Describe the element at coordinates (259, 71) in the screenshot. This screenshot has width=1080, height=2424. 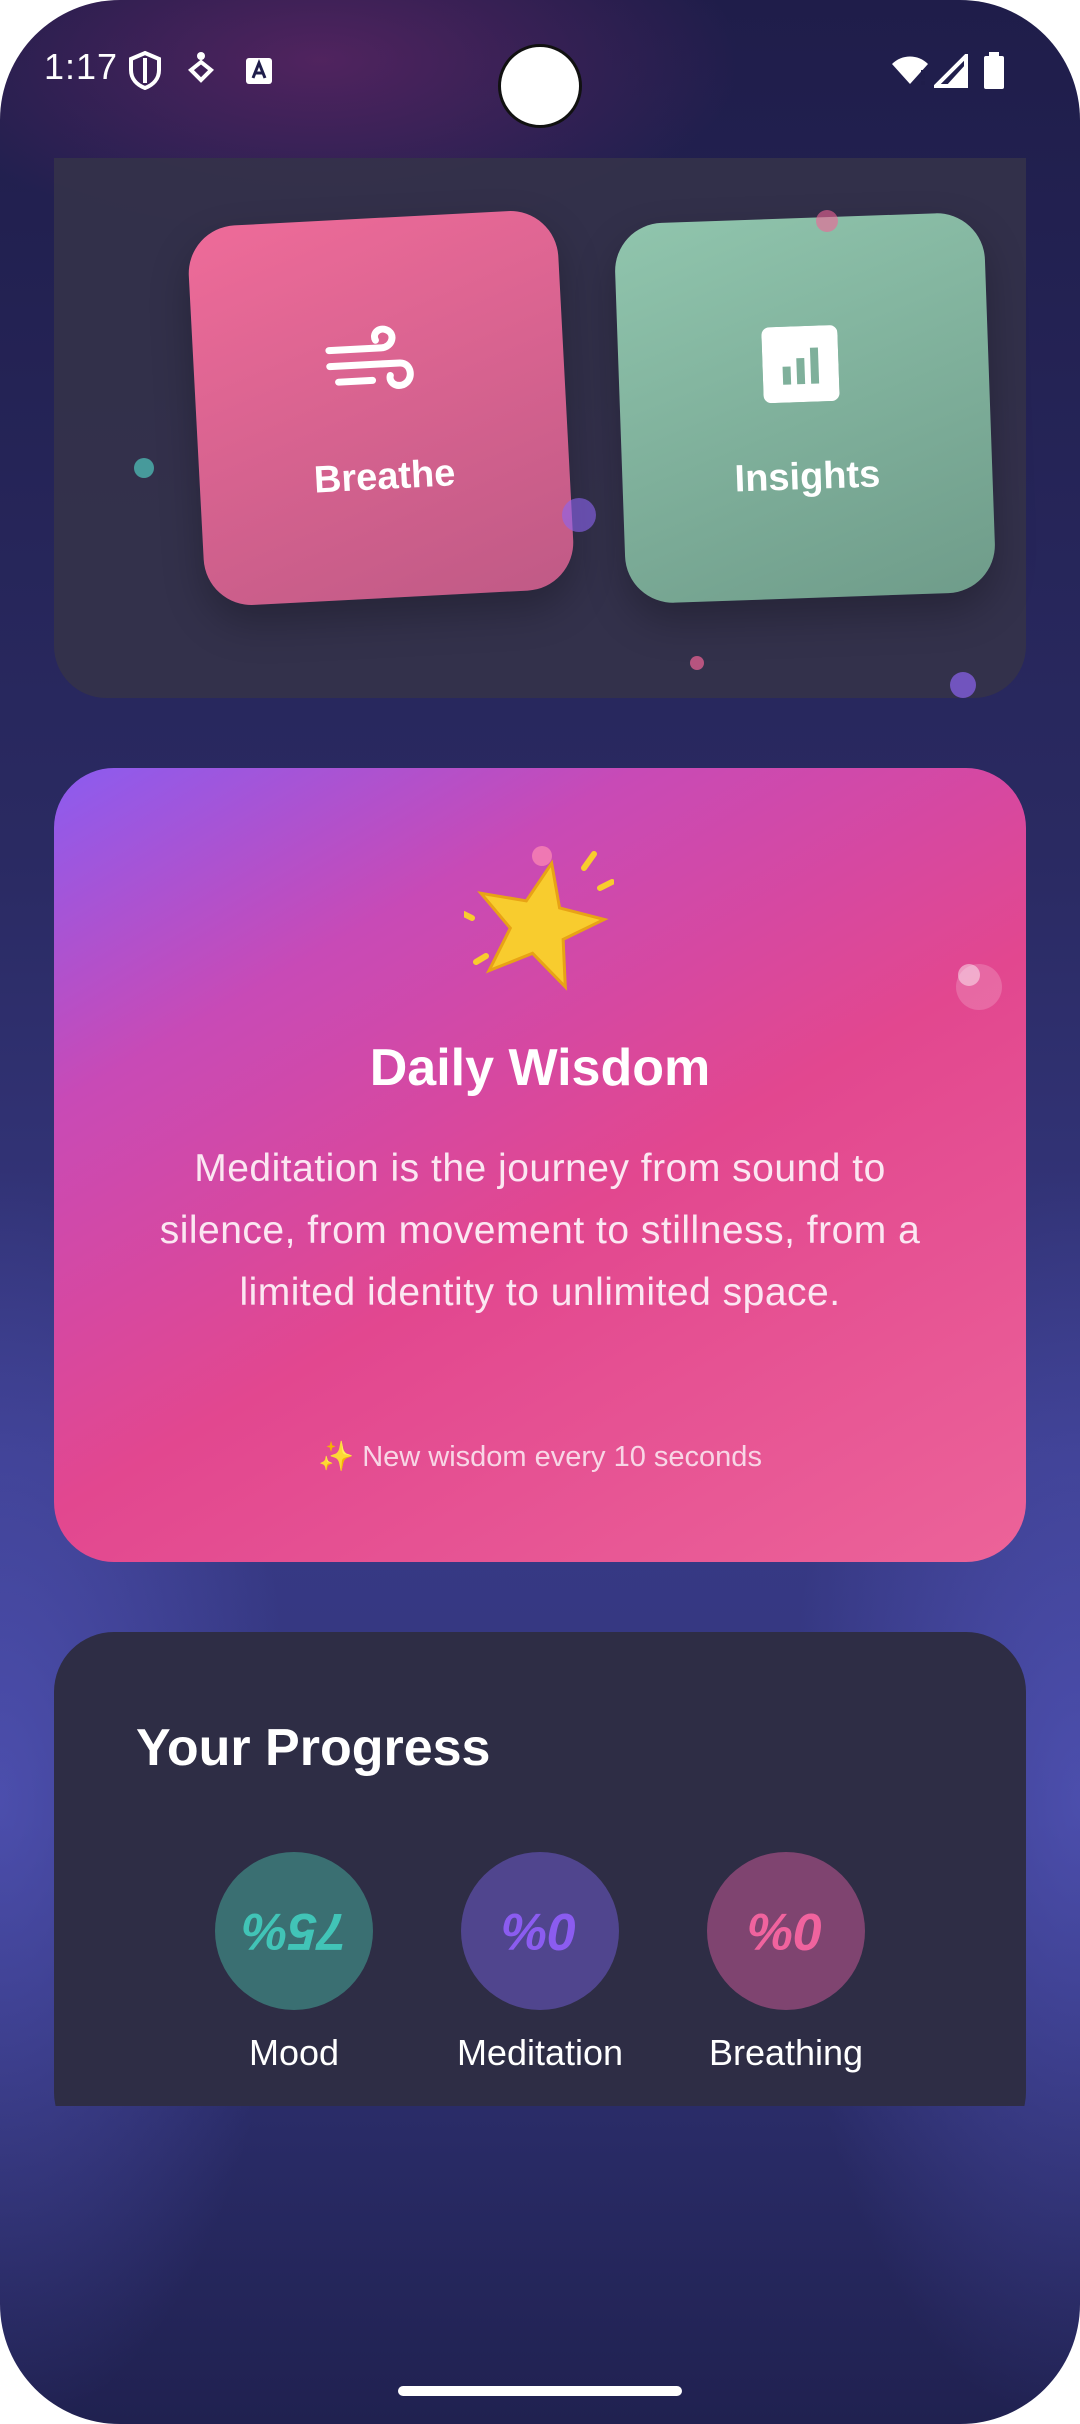
I see `text-notification-icon` at that location.